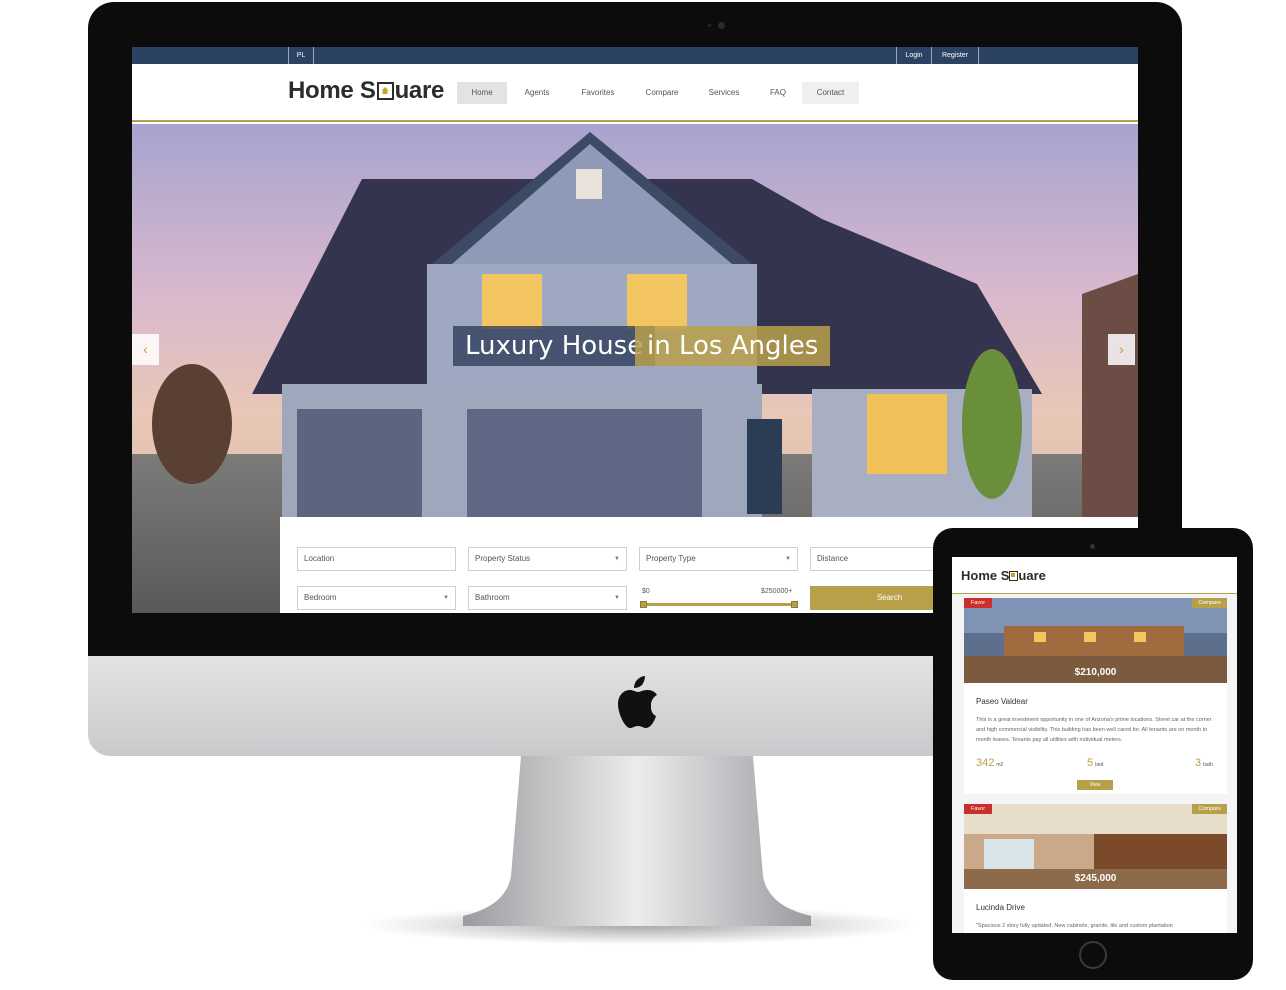  What do you see at coordinates (955, 55) in the screenshot?
I see `register-link: Register` at bounding box center [955, 55].